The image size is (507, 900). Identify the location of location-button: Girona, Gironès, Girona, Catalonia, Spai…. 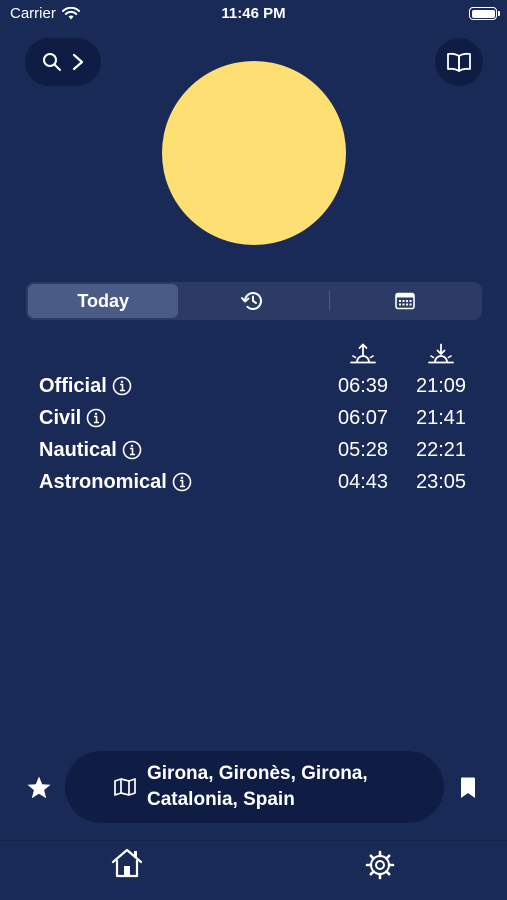
(254, 787).